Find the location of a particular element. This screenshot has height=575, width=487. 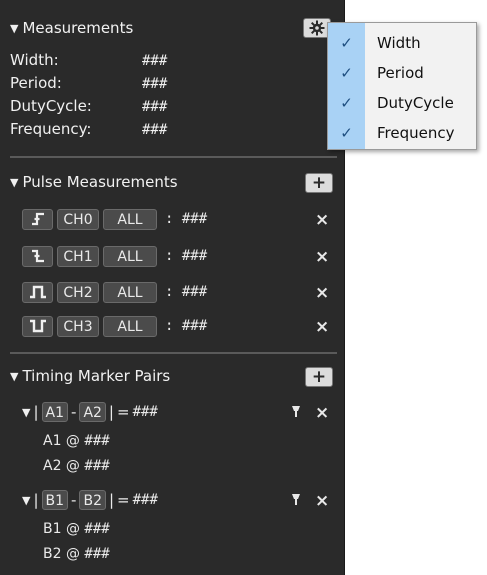

positive-pulse-button is located at coordinates (37, 292).